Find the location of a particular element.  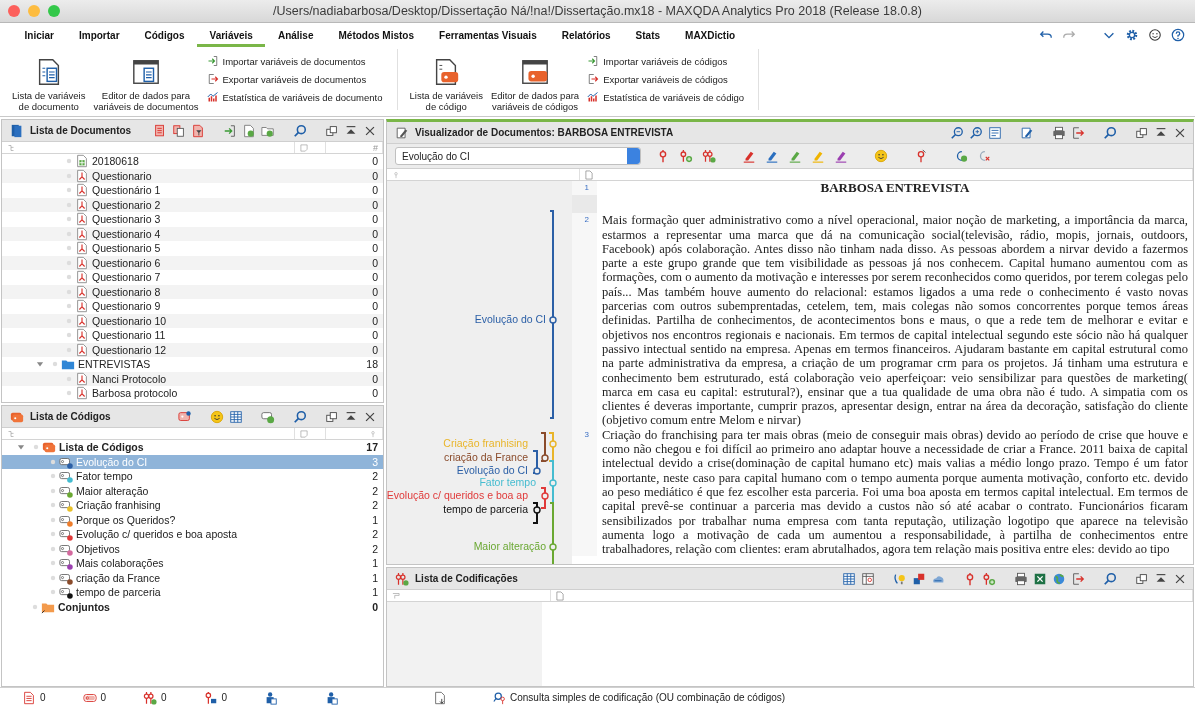

code-name: Mais colaborações is located at coordinates (120, 563).